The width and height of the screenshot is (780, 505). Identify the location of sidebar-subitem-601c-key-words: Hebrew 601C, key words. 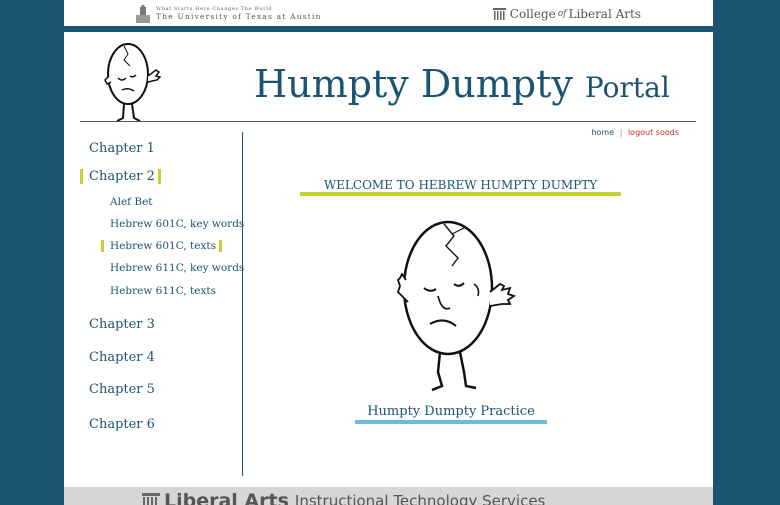
(177, 224).